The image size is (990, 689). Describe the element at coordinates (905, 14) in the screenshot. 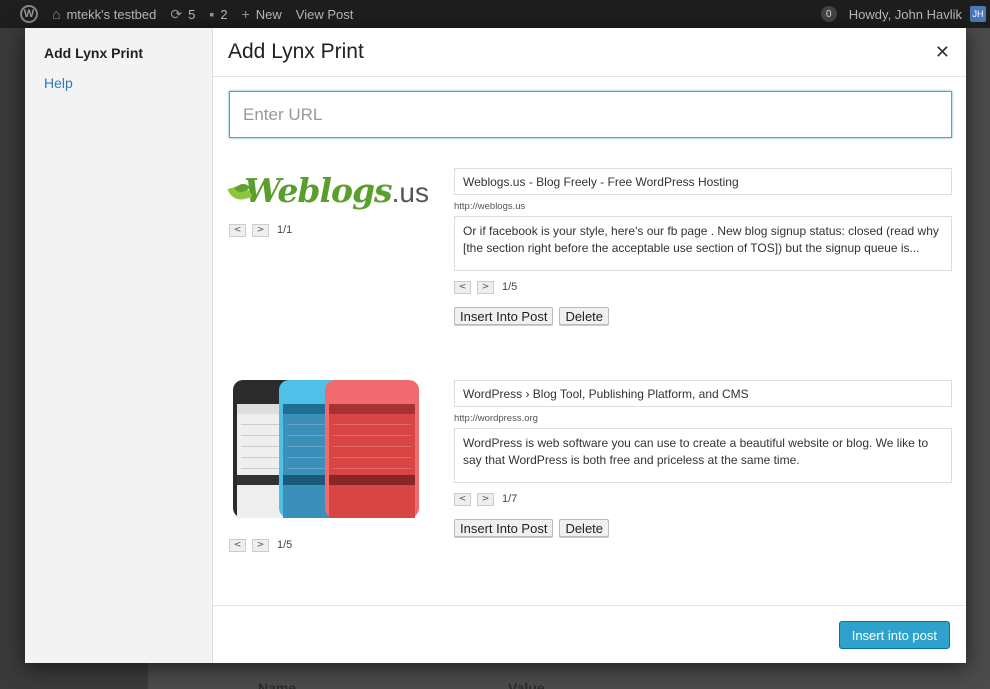

I see `howdy-user-link: Howdy, John Havlik` at that location.